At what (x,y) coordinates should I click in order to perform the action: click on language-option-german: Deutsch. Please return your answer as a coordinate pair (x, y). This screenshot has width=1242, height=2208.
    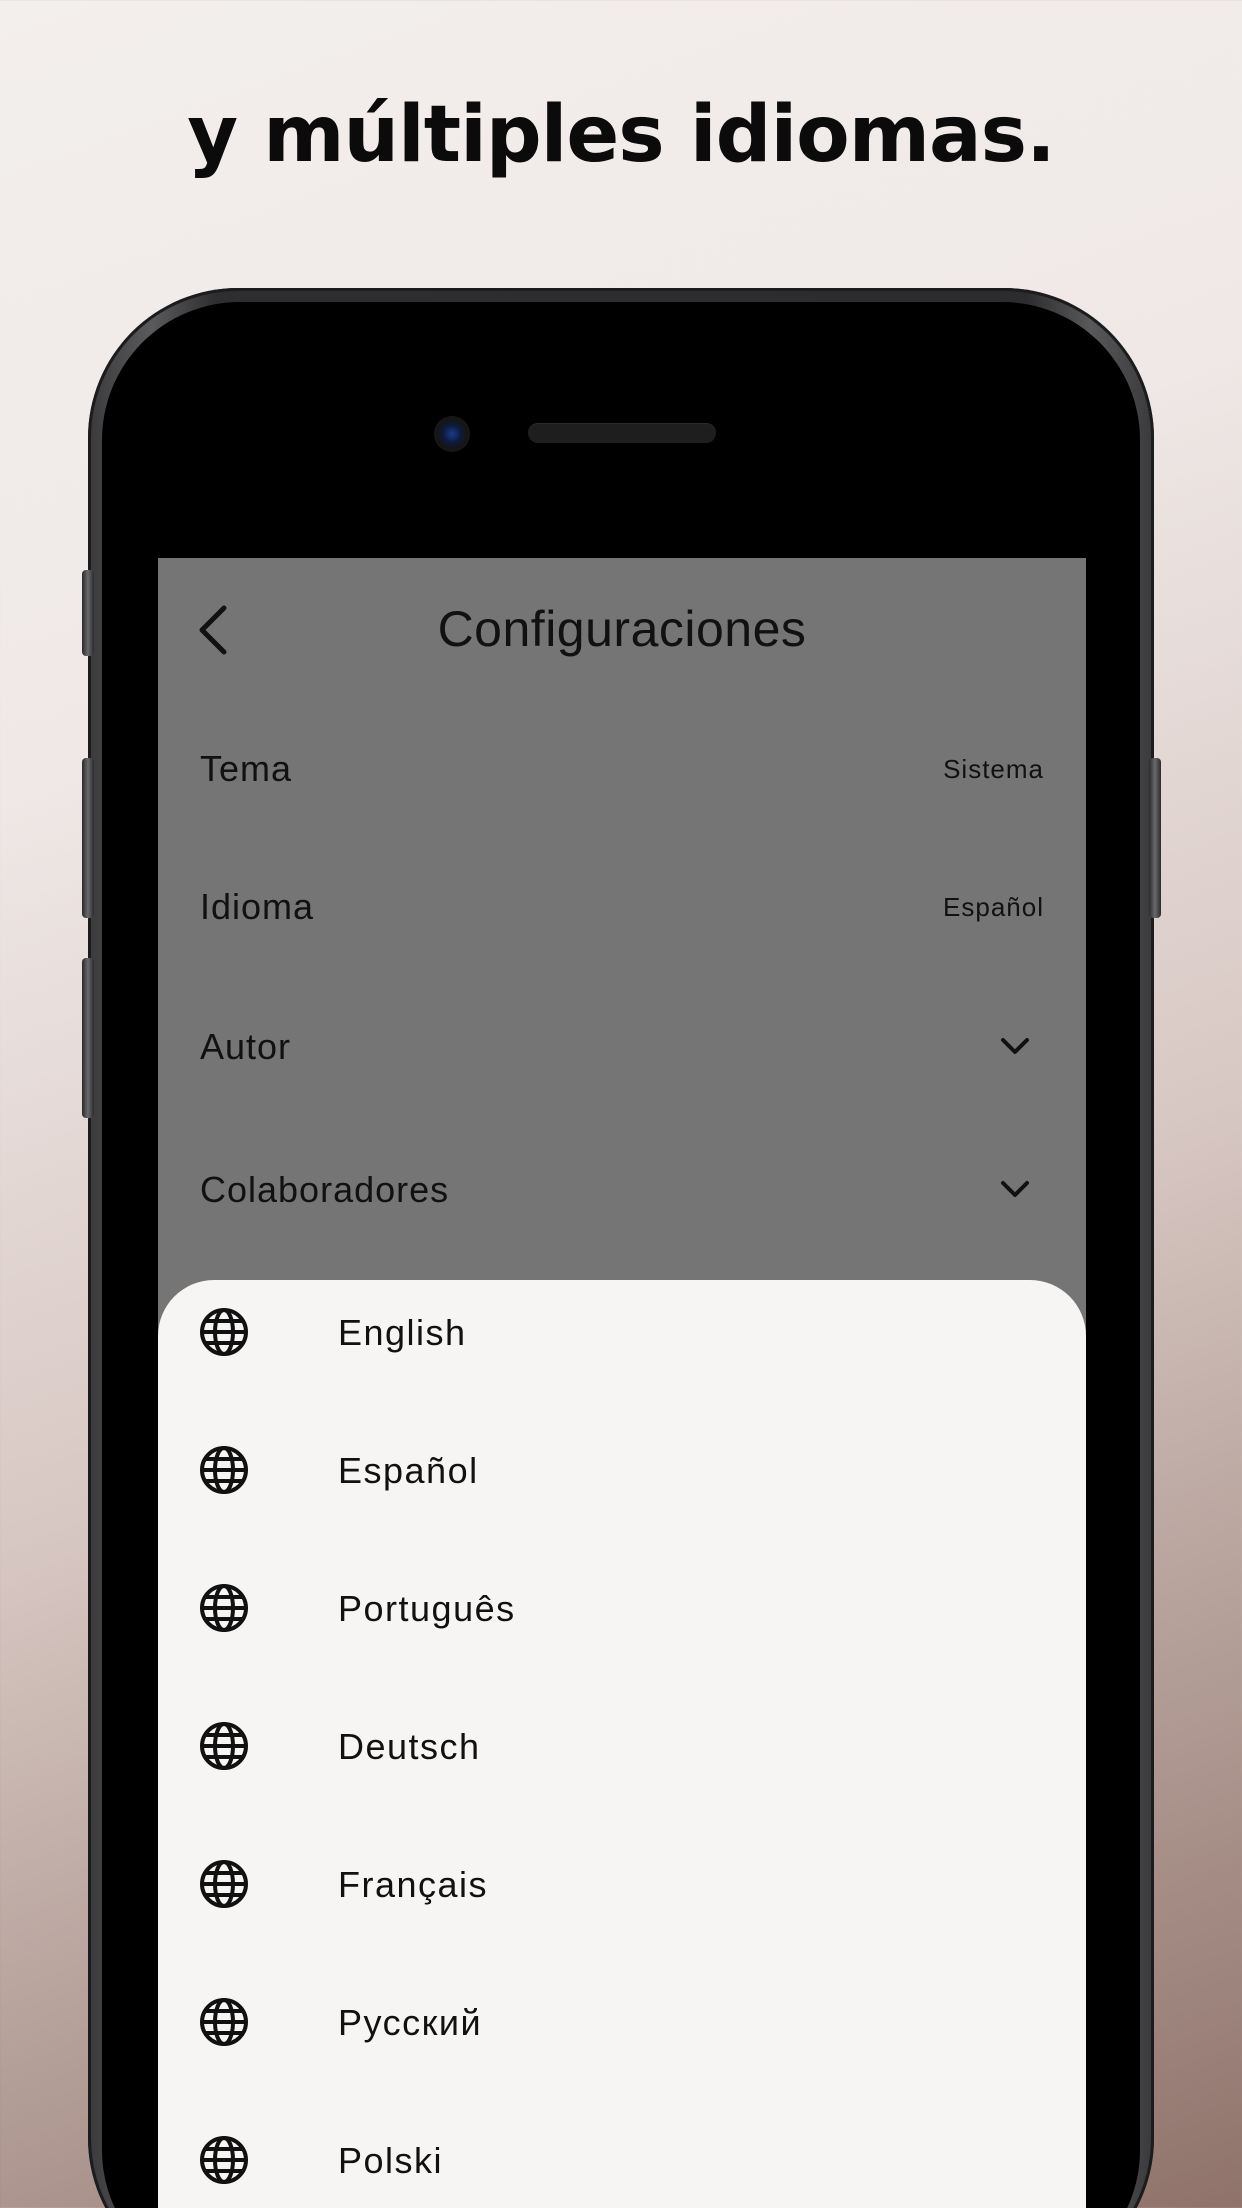
    Looking at the image, I should click on (622, 1744).